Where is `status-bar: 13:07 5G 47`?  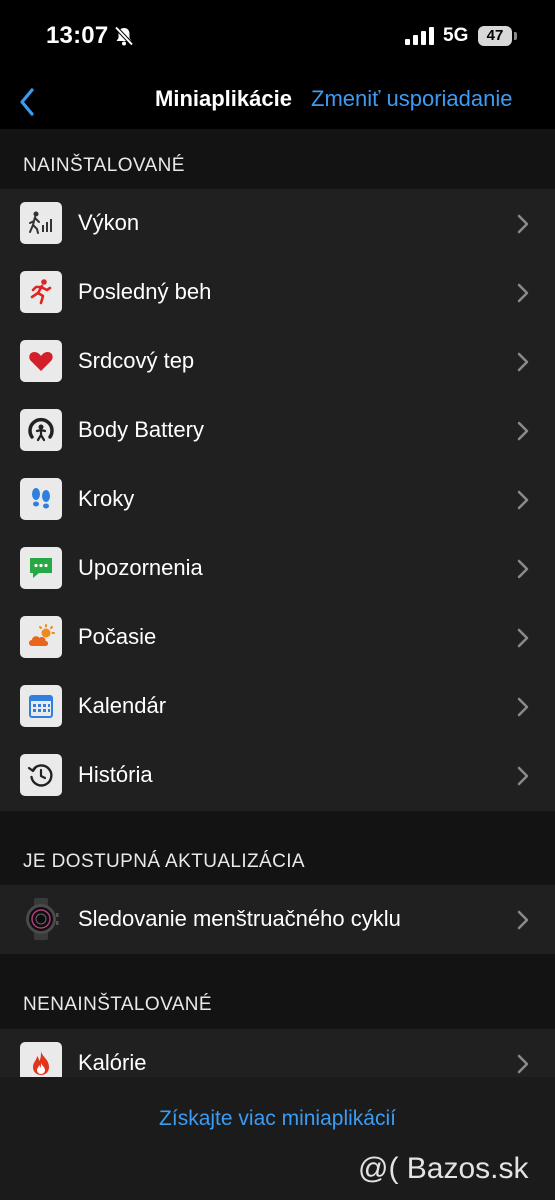 status-bar: 13:07 5G 47 is located at coordinates (277, 37).